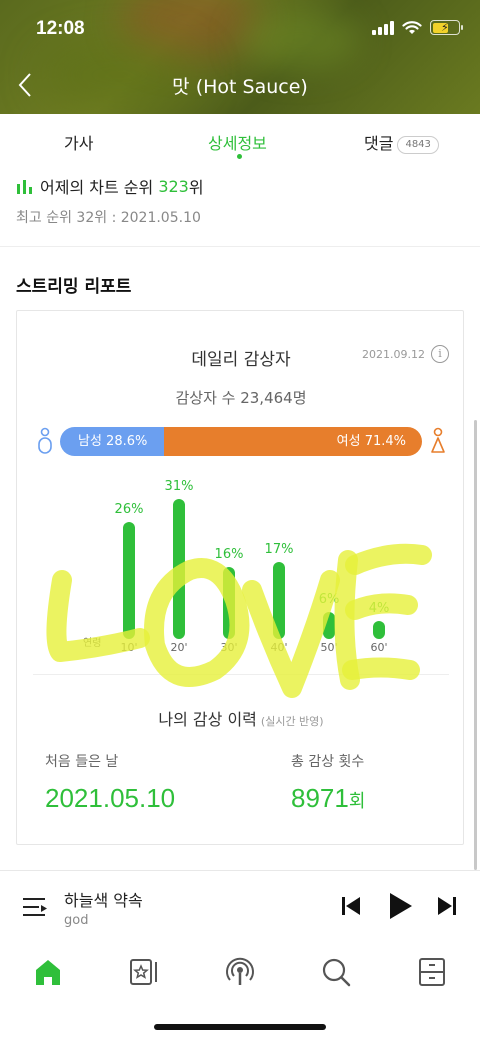 Image resolution: width=480 pixels, height=1039 pixels. What do you see at coordinates (432, 972) in the screenshot?
I see `storage-icon` at bounding box center [432, 972].